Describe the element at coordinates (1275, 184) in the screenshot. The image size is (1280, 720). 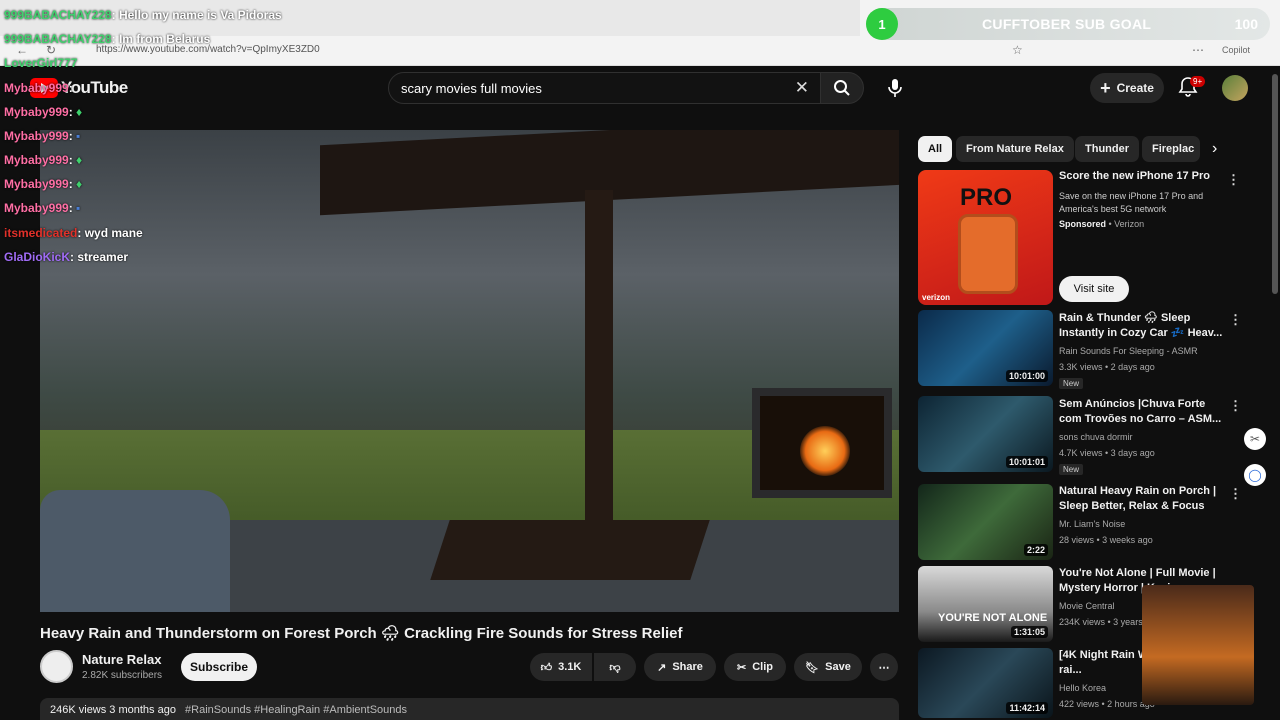
I see `scrollbar` at that location.